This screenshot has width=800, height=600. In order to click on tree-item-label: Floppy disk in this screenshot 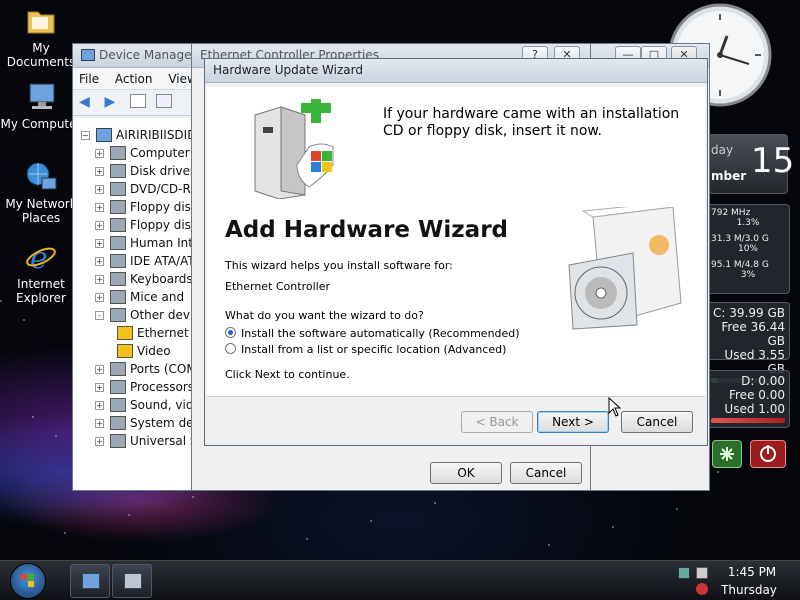, I will do `click(164, 225)`.